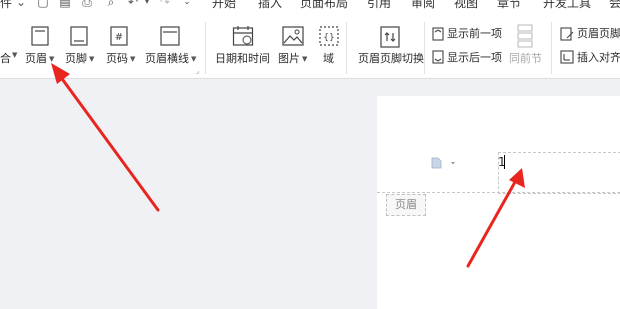 Image resolution: width=620 pixels, height=309 pixels. What do you see at coordinates (105, 137) in the screenshot?
I see `arrow-to-header-button` at bounding box center [105, 137].